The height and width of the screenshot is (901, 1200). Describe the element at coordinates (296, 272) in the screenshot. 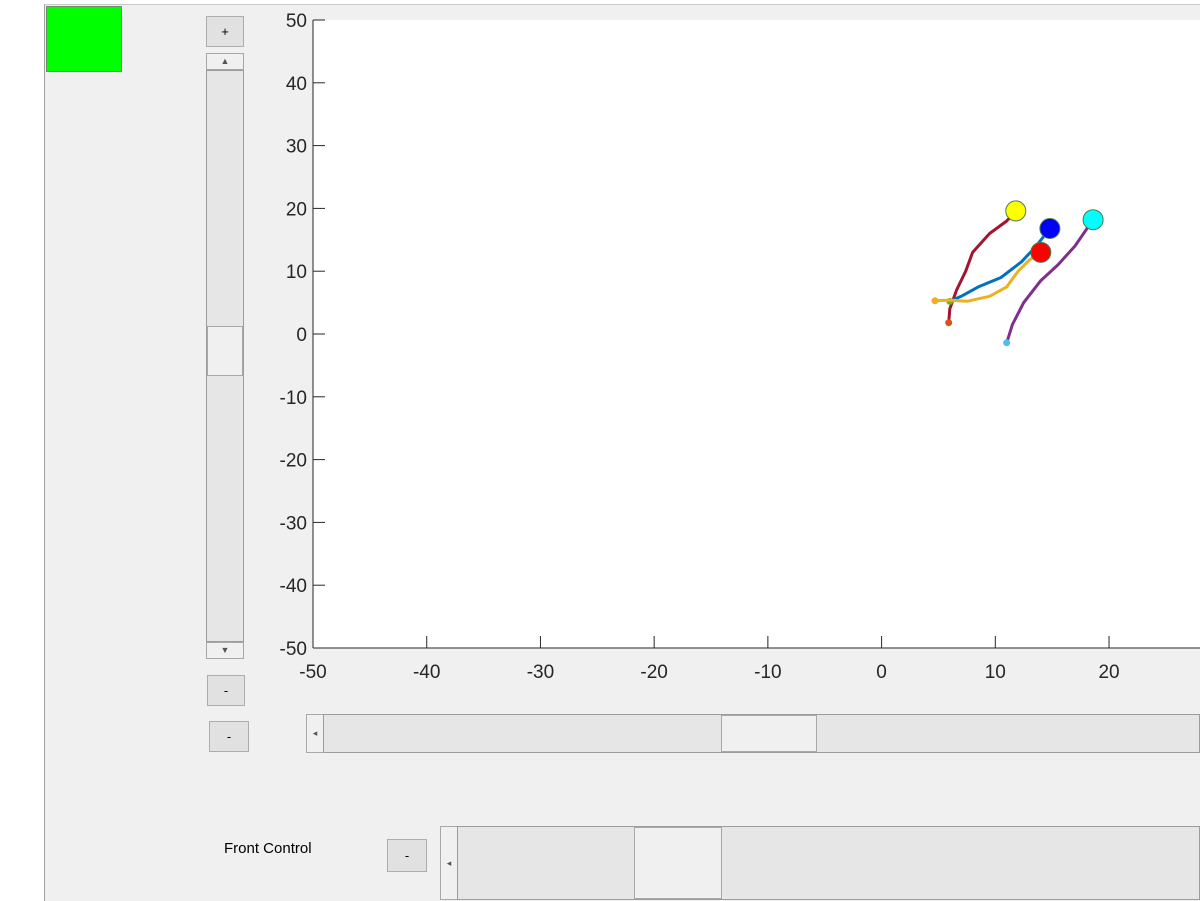

I see `y-tick-label: 10` at that location.